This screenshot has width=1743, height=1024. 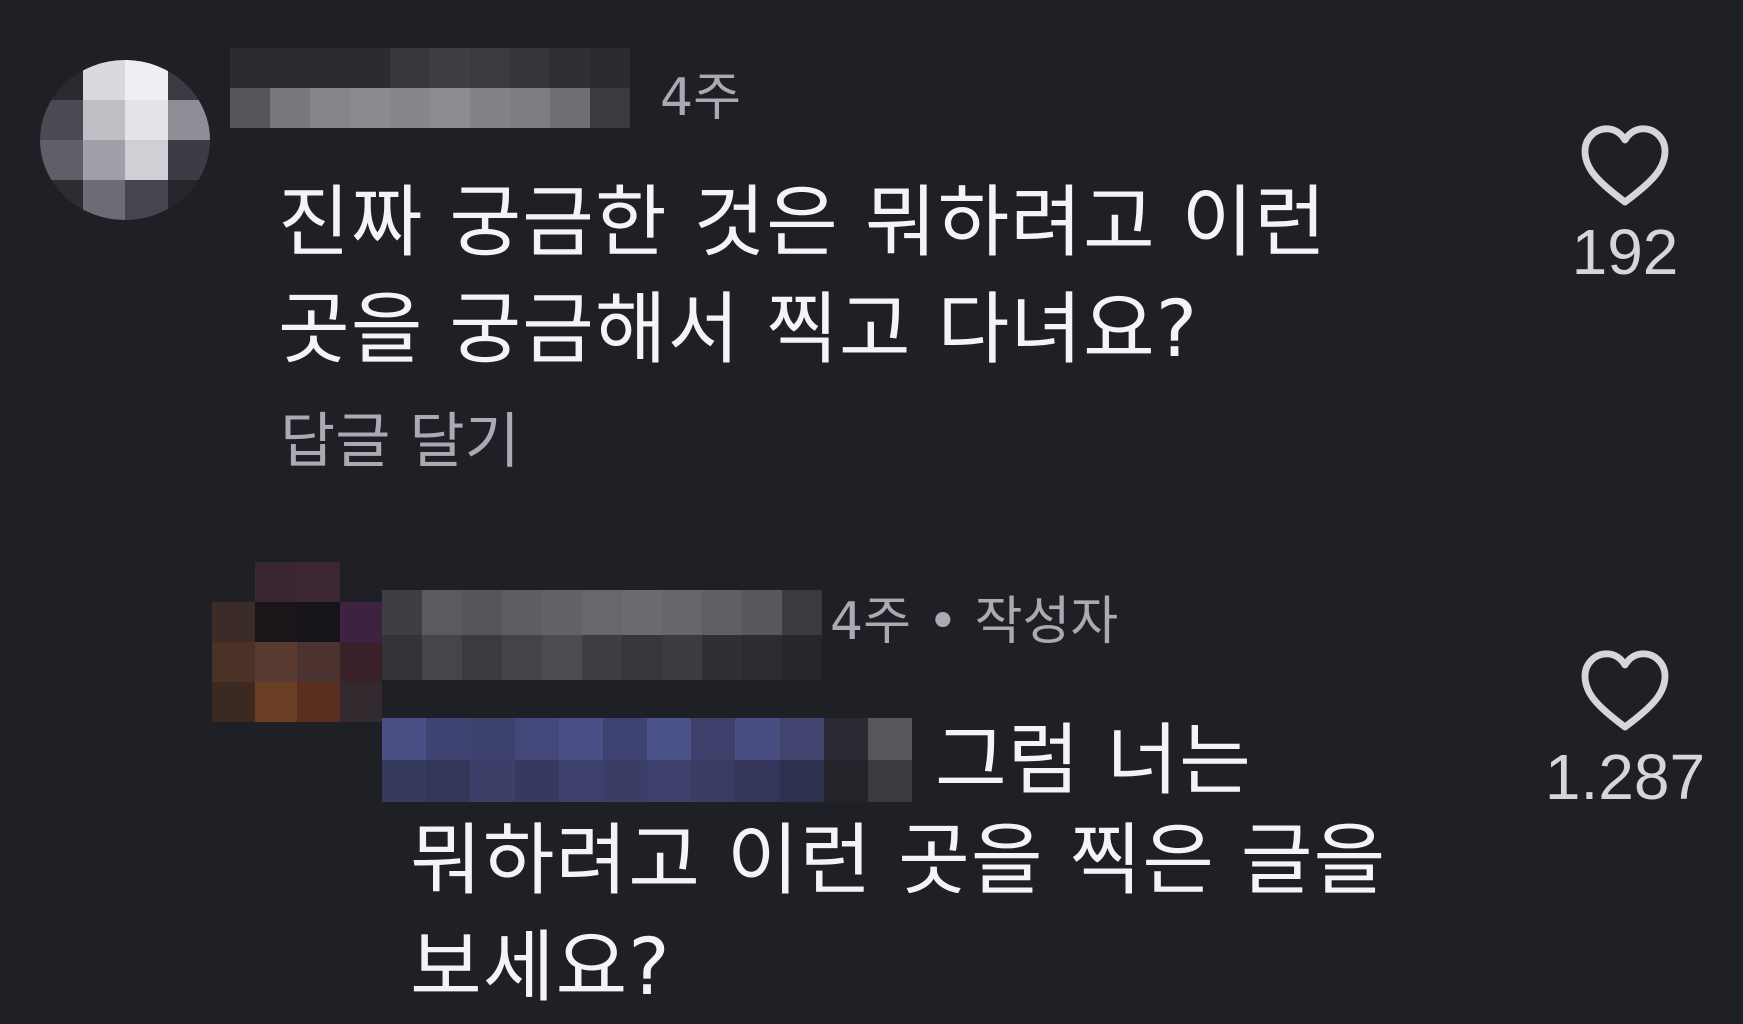 What do you see at coordinates (803, 276) in the screenshot?
I see `comment-text: 진짜 궁금한 것은 뭐하려고 이런 곳을 궁금해서 찍고 다녀요?` at bounding box center [803, 276].